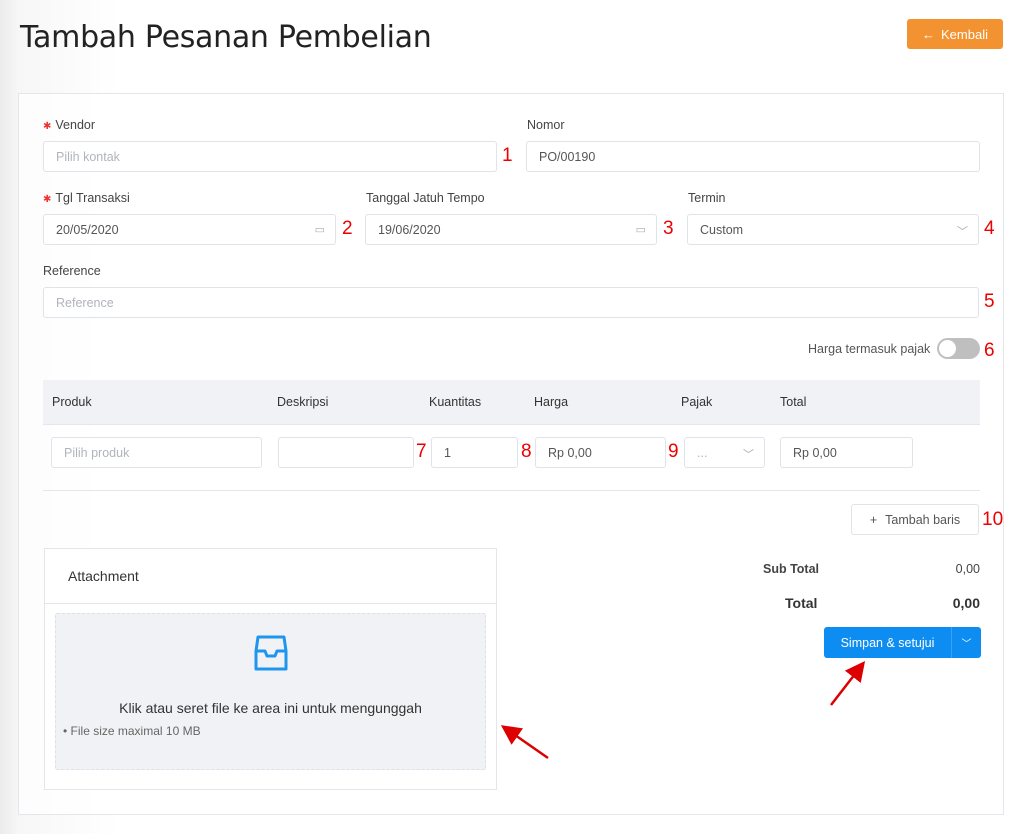 The height and width of the screenshot is (834, 1024). I want to click on arrow-to-save-button, so click(848, 683).